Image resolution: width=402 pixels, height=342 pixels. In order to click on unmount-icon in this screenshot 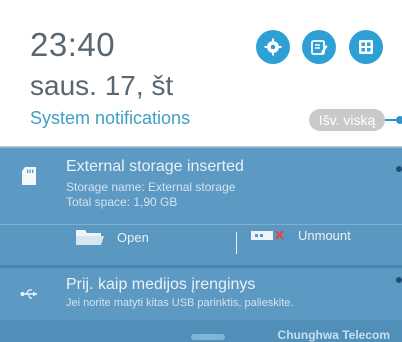, I will do `click(267, 235)`.